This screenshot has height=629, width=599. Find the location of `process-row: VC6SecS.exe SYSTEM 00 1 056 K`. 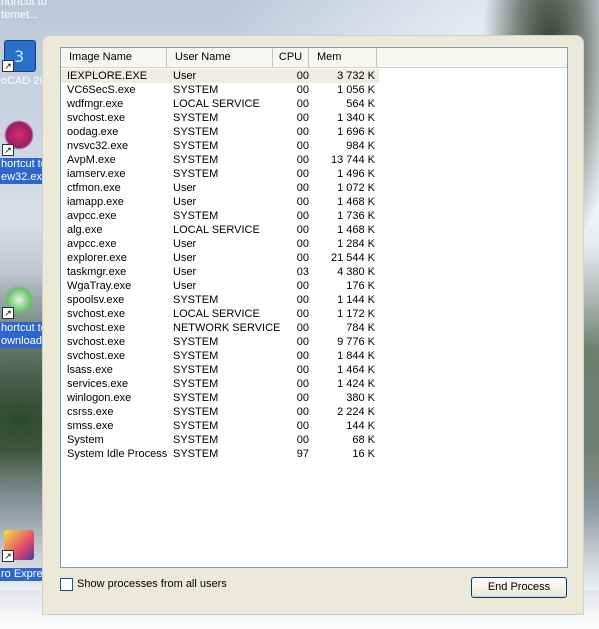

process-row: VC6SecS.exe SYSTEM 00 1 056 K is located at coordinates (314, 90).